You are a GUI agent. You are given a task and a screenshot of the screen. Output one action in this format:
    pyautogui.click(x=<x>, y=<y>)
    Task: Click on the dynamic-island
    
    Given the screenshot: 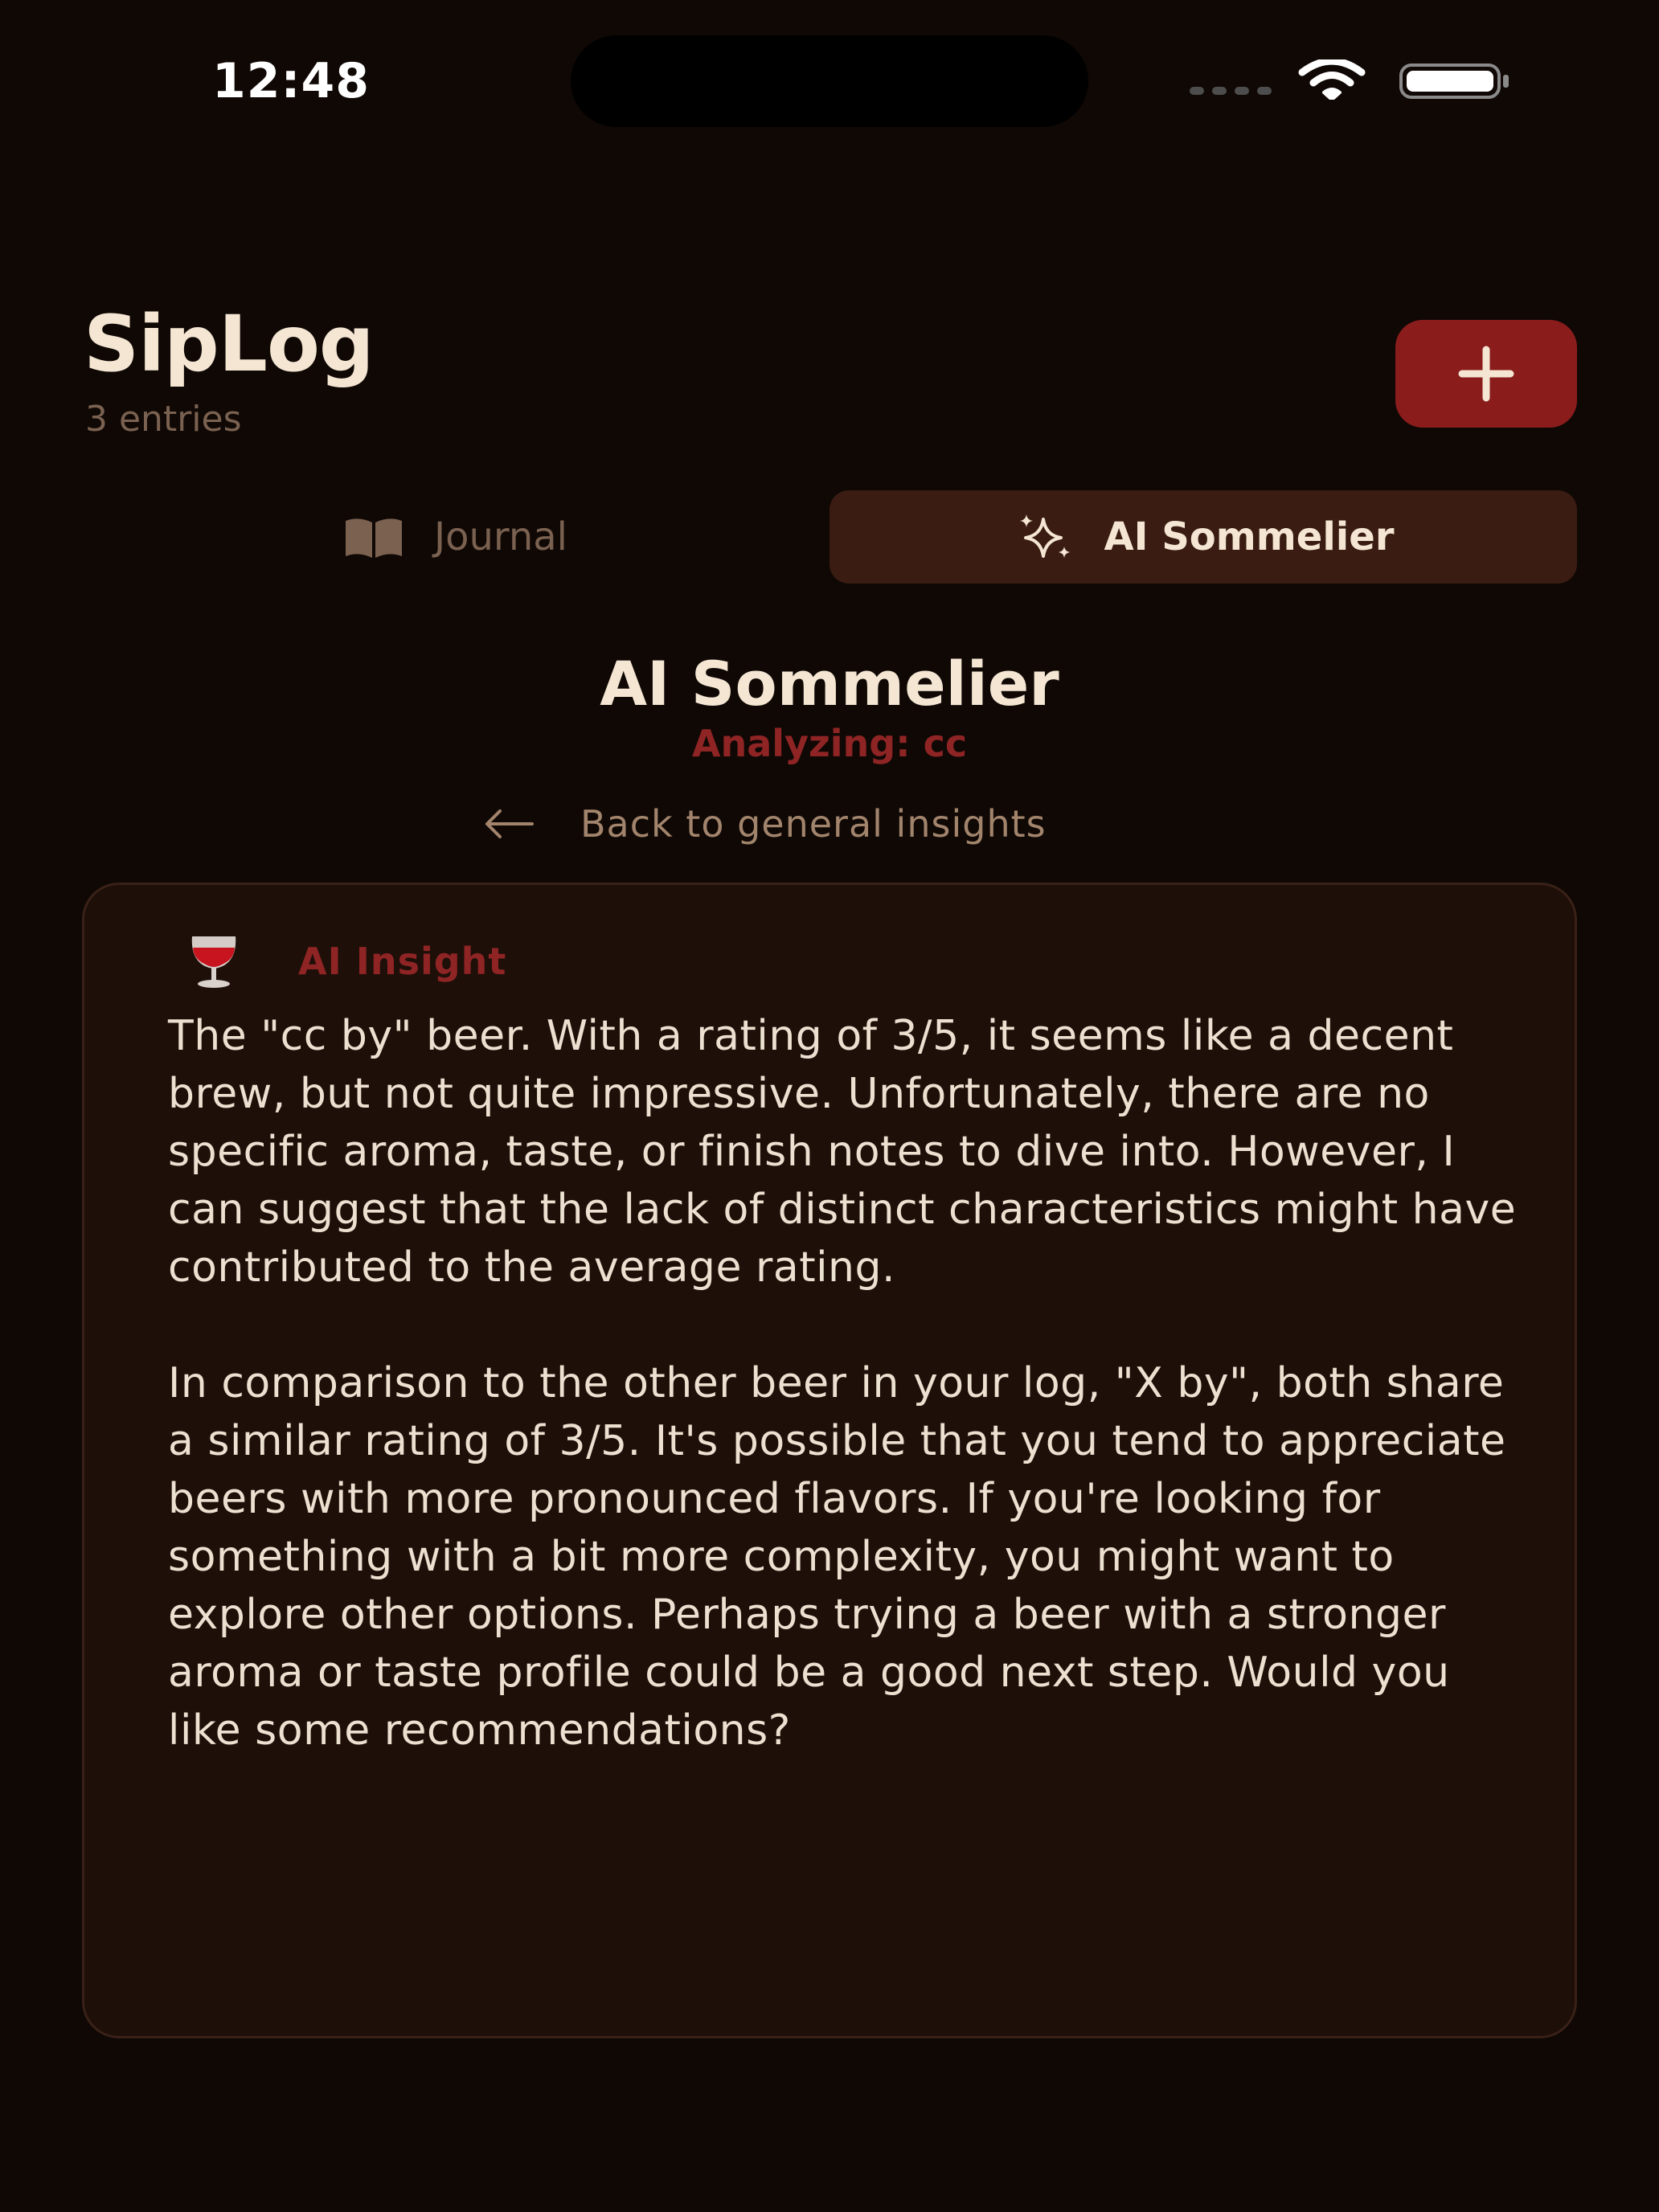 What is the action you would take?
    pyautogui.click(x=829, y=81)
    